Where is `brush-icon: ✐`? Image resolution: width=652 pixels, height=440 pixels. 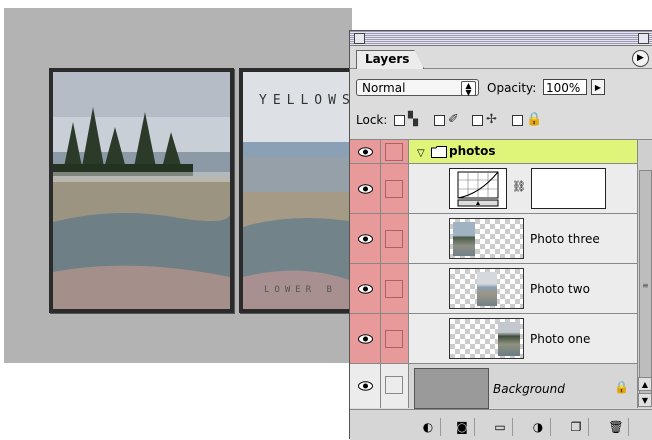 brush-icon: ✐ is located at coordinates (453, 119).